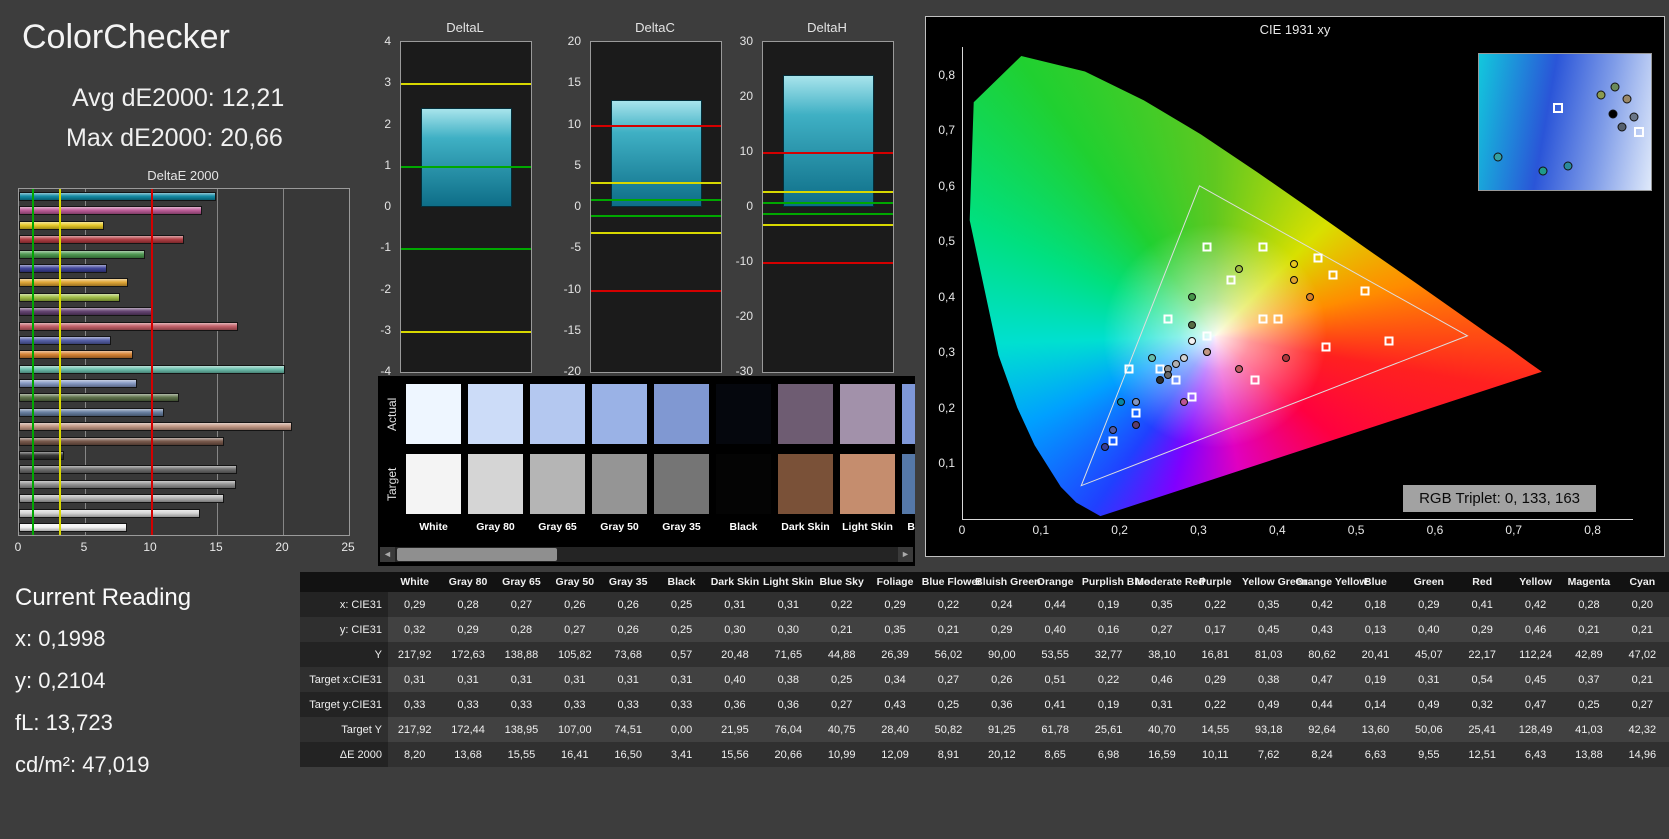 This screenshot has width=1669, height=839. Describe the element at coordinates (387, 554) in the screenshot. I see `scroll-left-arrow-icon: ◄` at that location.